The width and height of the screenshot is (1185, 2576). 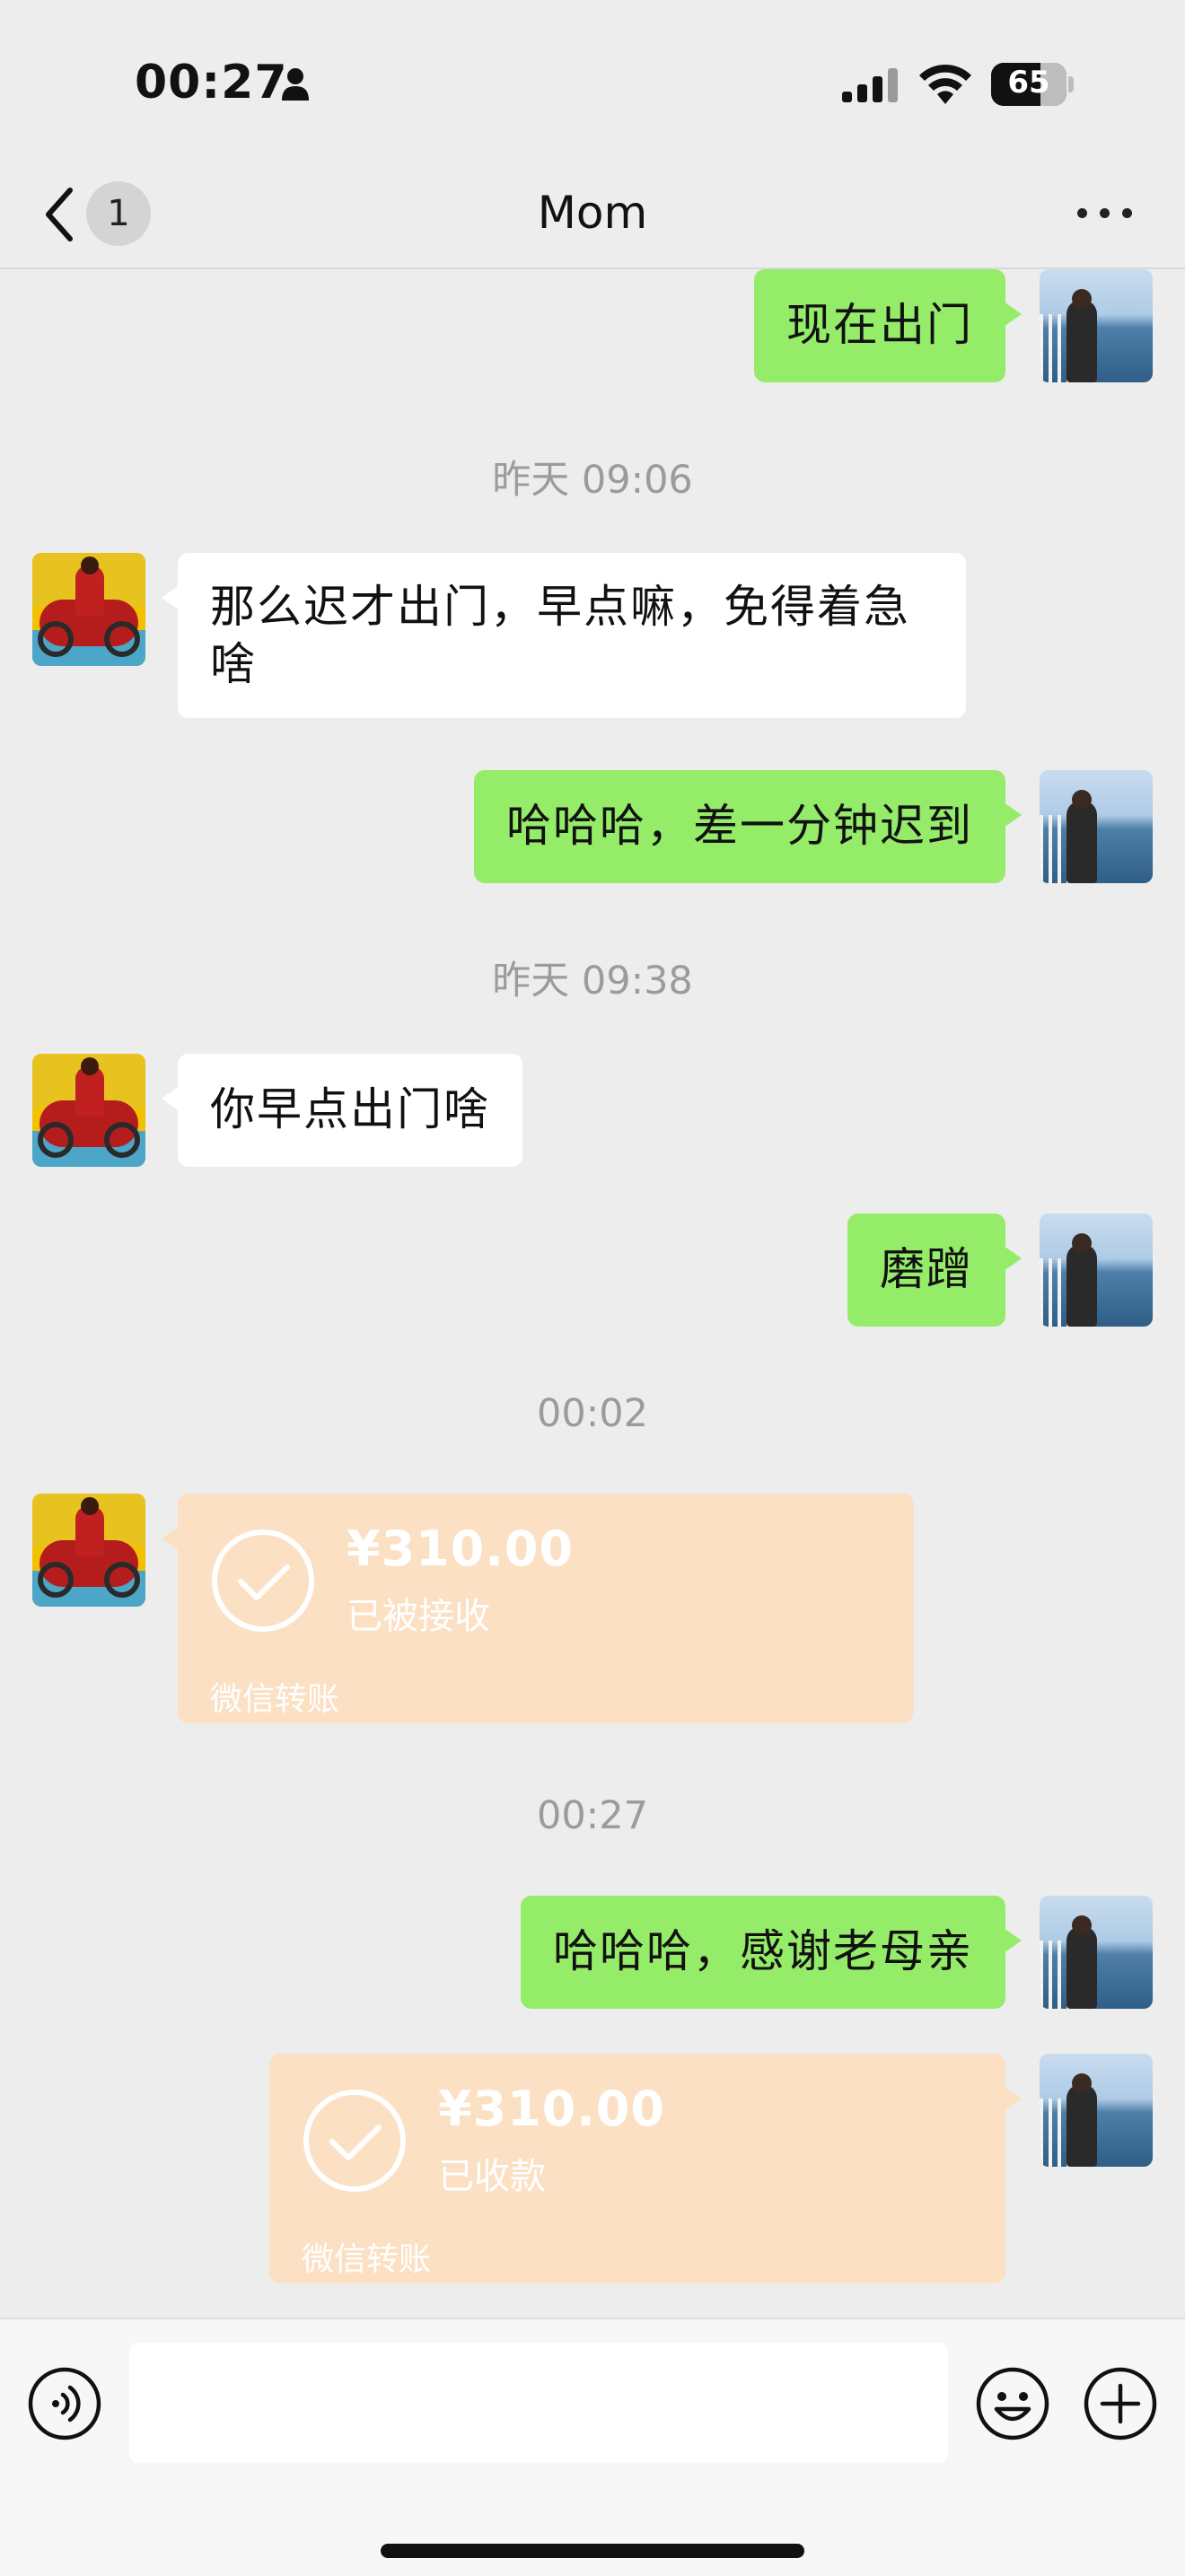 I want to click on message-bubble-incoming: 你早点出门啥, so click(x=342, y=1110).